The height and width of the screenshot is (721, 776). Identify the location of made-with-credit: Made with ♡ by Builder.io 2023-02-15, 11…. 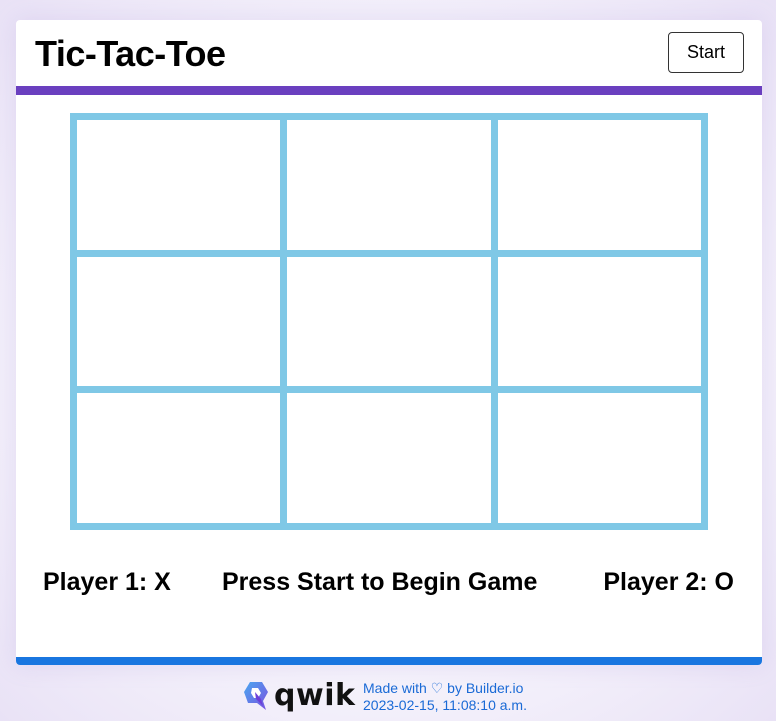
(445, 697).